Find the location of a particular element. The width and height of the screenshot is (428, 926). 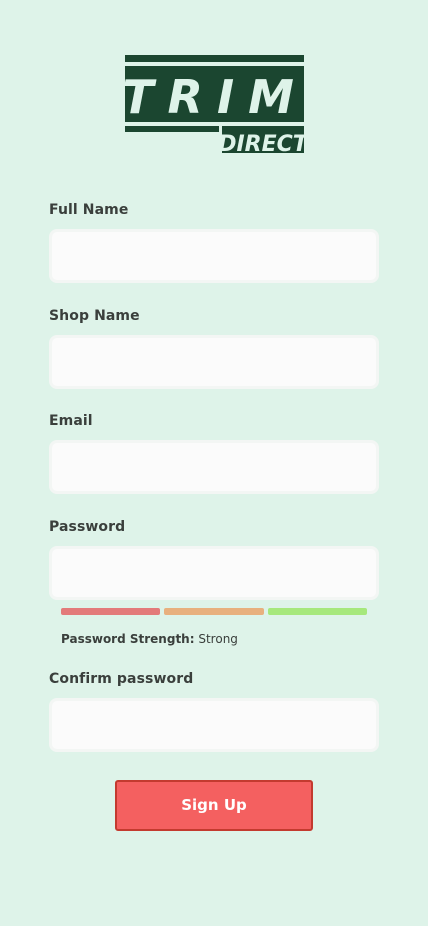

password-strength-text: Password Strength: Strong is located at coordinates (149, 639).